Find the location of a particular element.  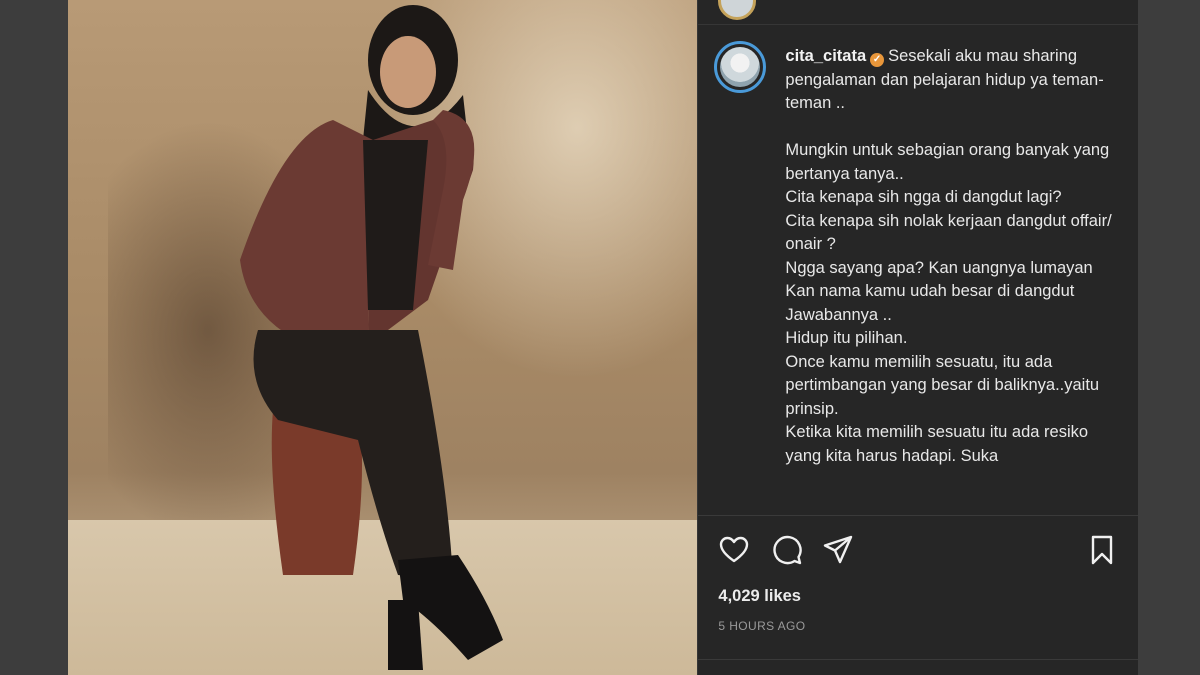

heart-icon is located at coordinates (734, 549).